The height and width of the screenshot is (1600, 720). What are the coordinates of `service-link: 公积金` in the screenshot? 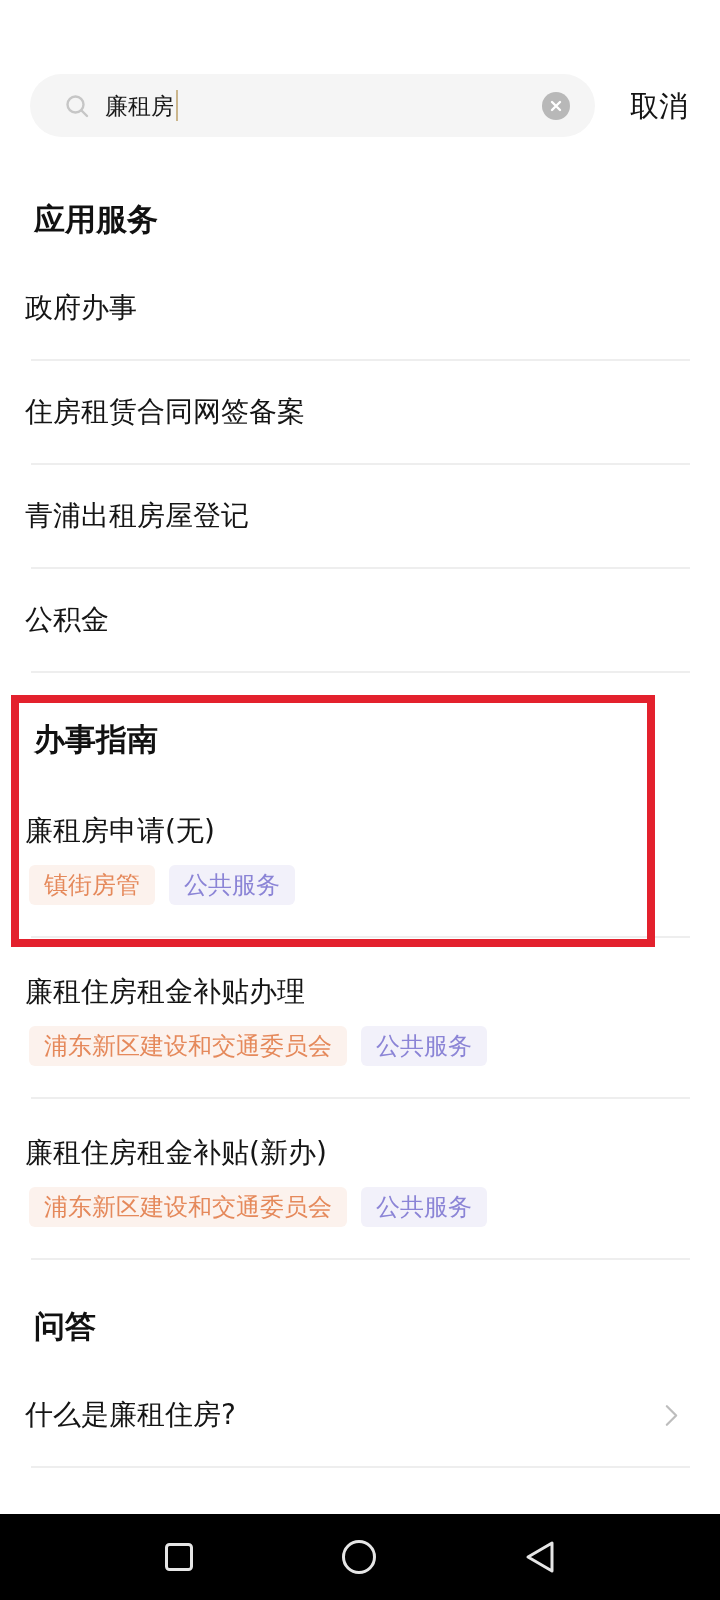 It's located at (67, 620).